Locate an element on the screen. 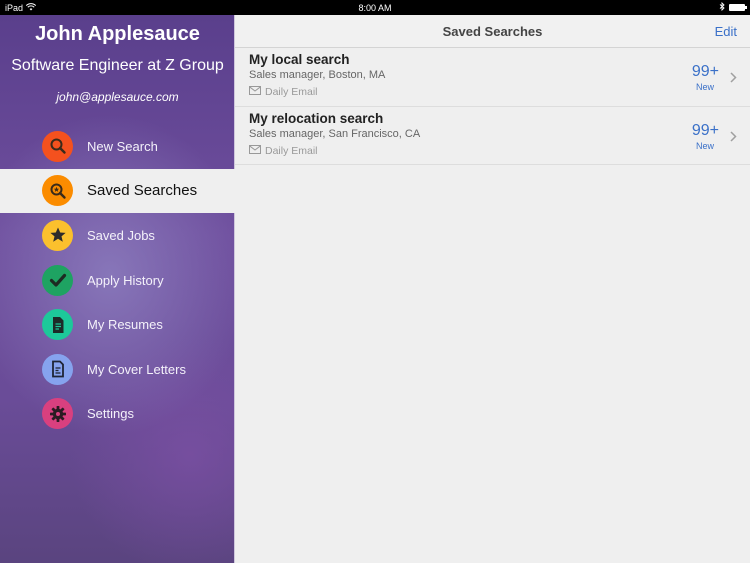  status-right is located at coordinates (733, 7).